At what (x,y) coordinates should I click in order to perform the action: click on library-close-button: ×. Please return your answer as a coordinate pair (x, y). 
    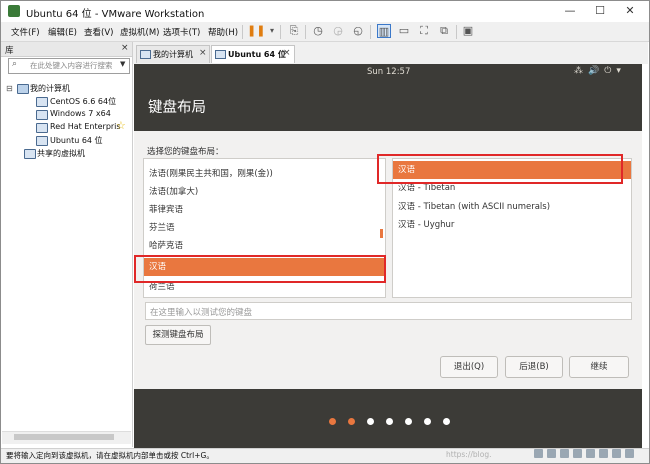
    Looking at the image, I should click on (125, 48).